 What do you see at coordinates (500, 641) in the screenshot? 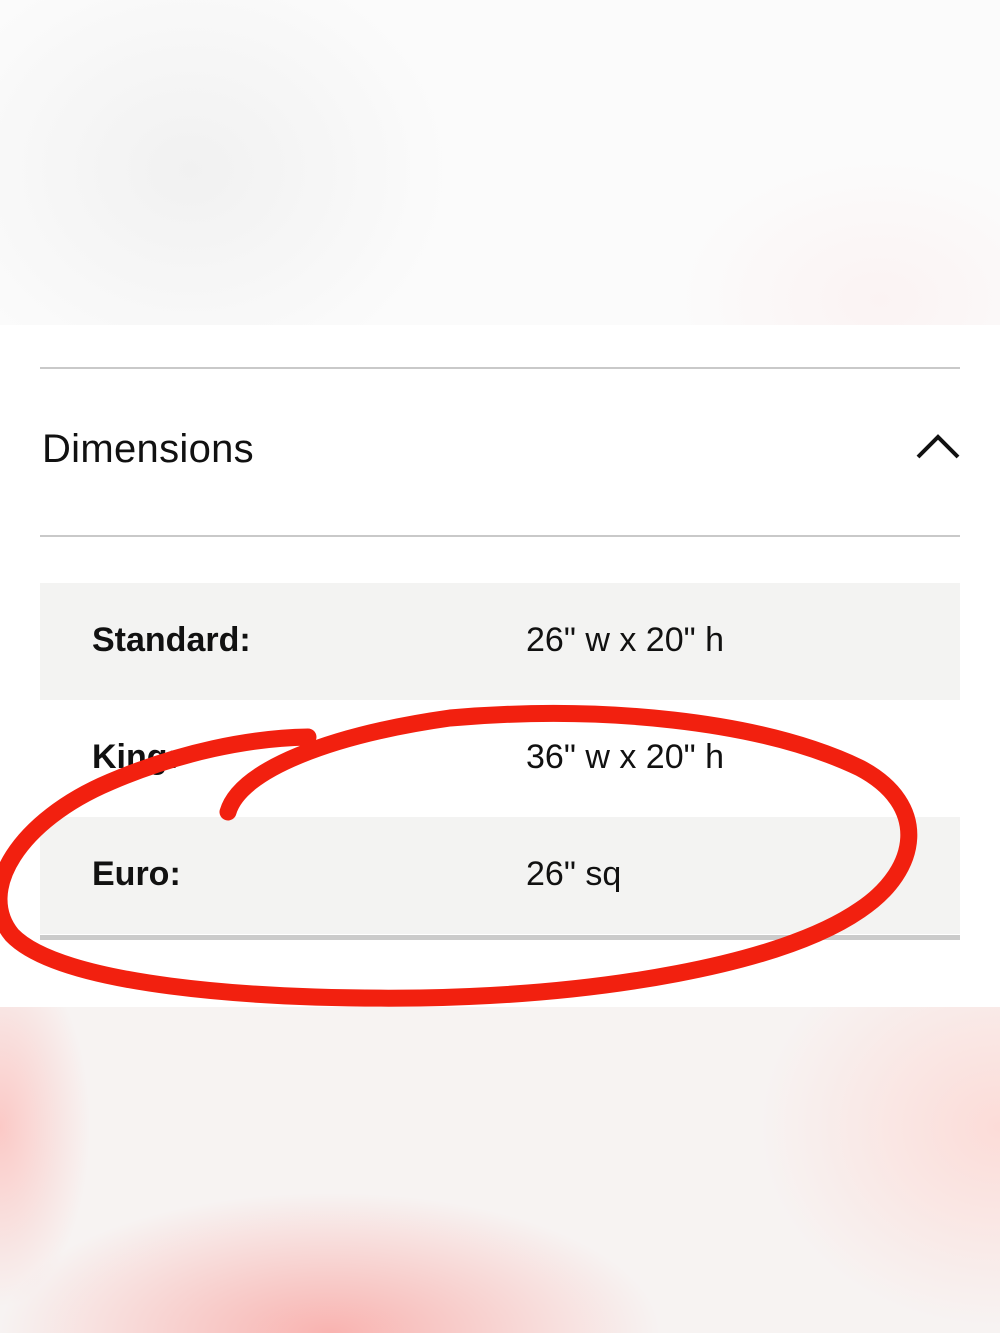
I see `table-row: Standard: 26" w x 20" h` at bounding box center [500, 641].